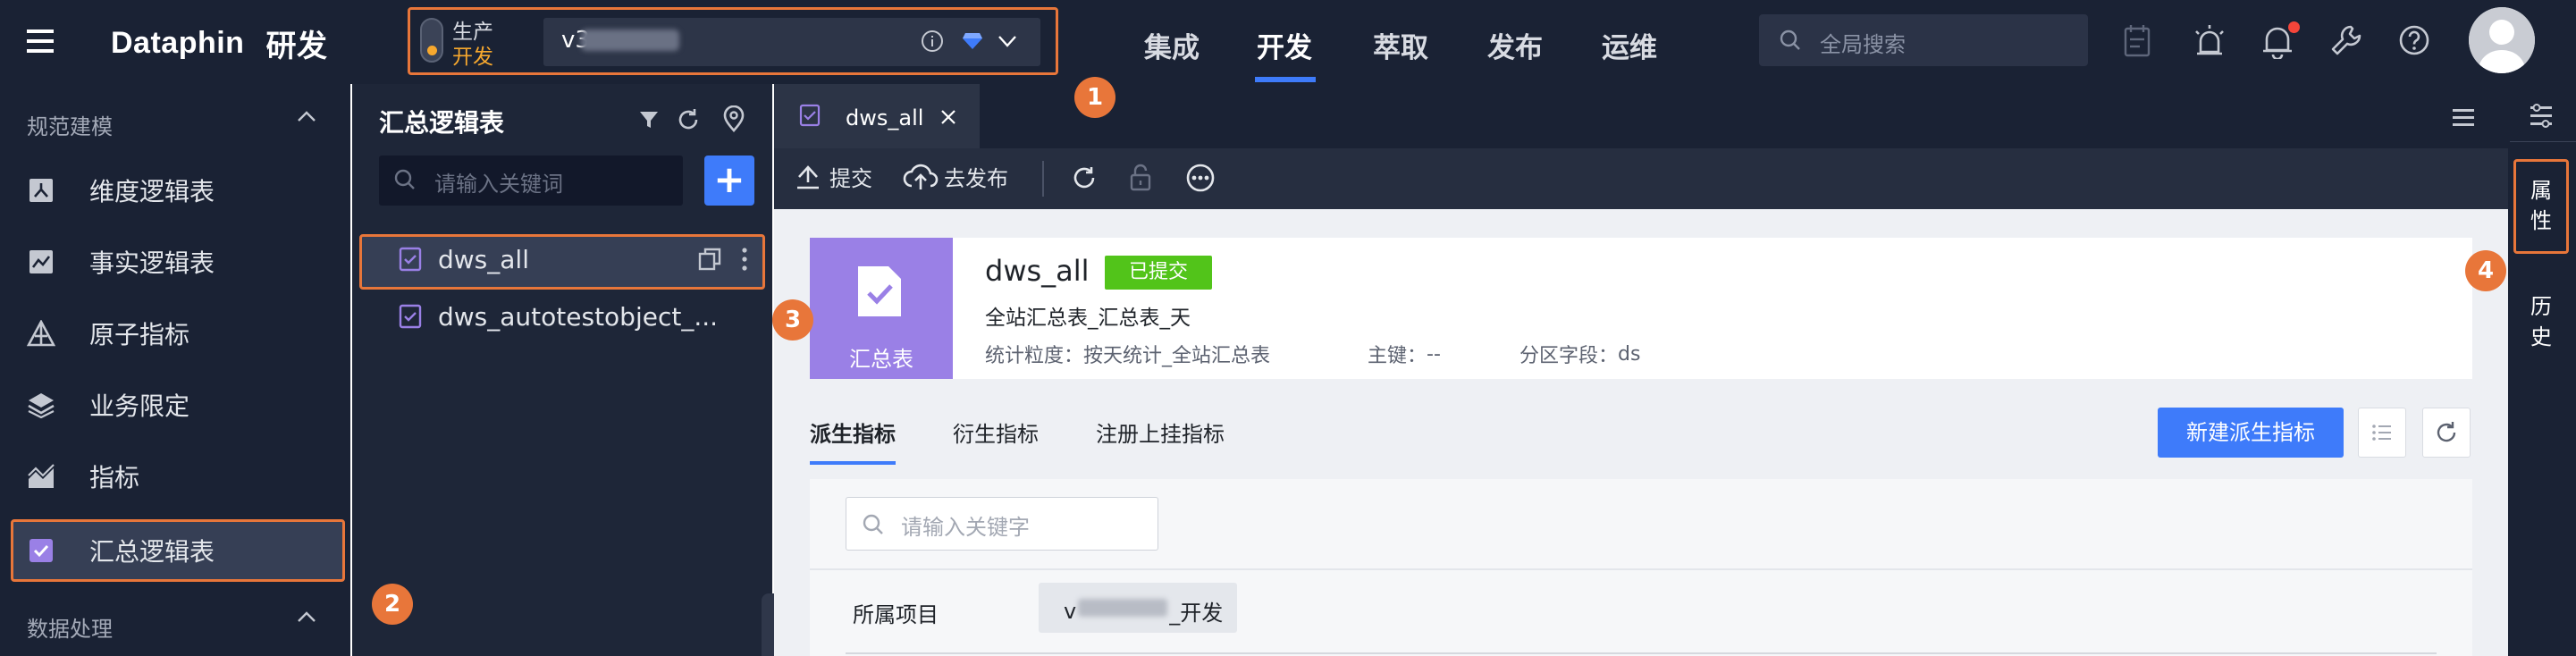 The height and width of the screenshot is (656, 2576). I want to click on callout-marker-4: 4, so click(2485, 270).